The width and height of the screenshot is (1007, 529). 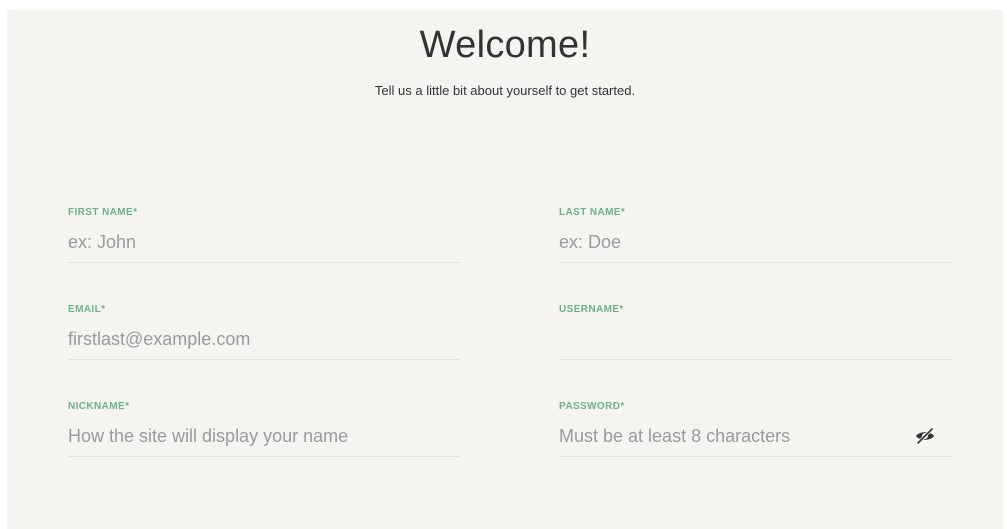 I want to click on nickname-underline, so click(x=264, y=456).